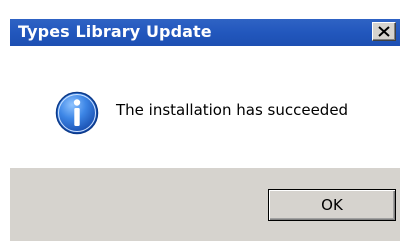 This screenshot has width=400, height=241. Describe the element at coordinates (77, 113) in the screenshot. I see `info-icon` at that location.